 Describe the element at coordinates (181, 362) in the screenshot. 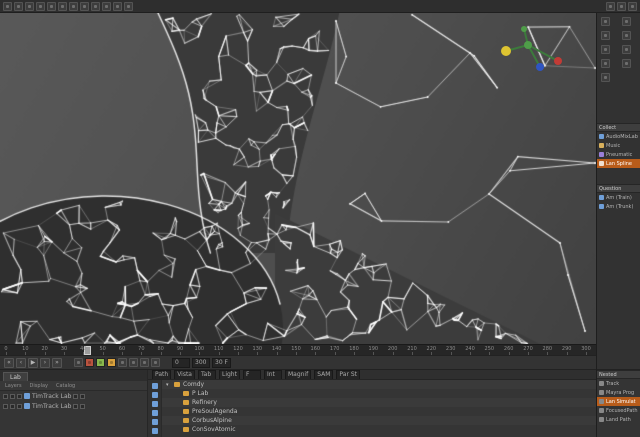

I see `range-start-field: 0` at that location.